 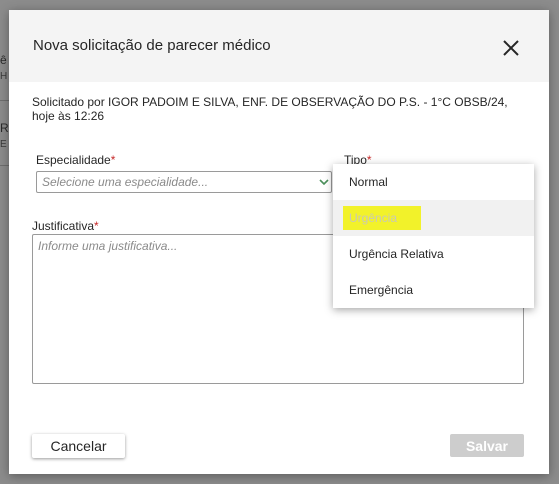 I want to click on type-option-normal: Normal, so click(x=433, y=182).